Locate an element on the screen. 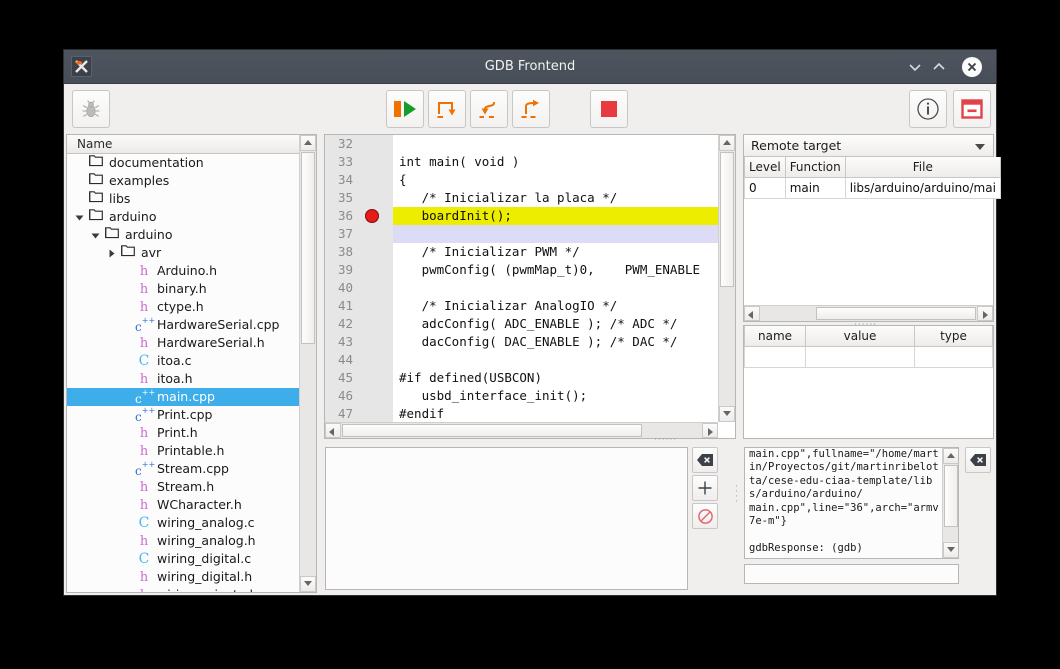 This screenshot has width=1060, height=669. code-line-35: 35 /* Inicializar la placa */ is located at coordinates (521, 198).